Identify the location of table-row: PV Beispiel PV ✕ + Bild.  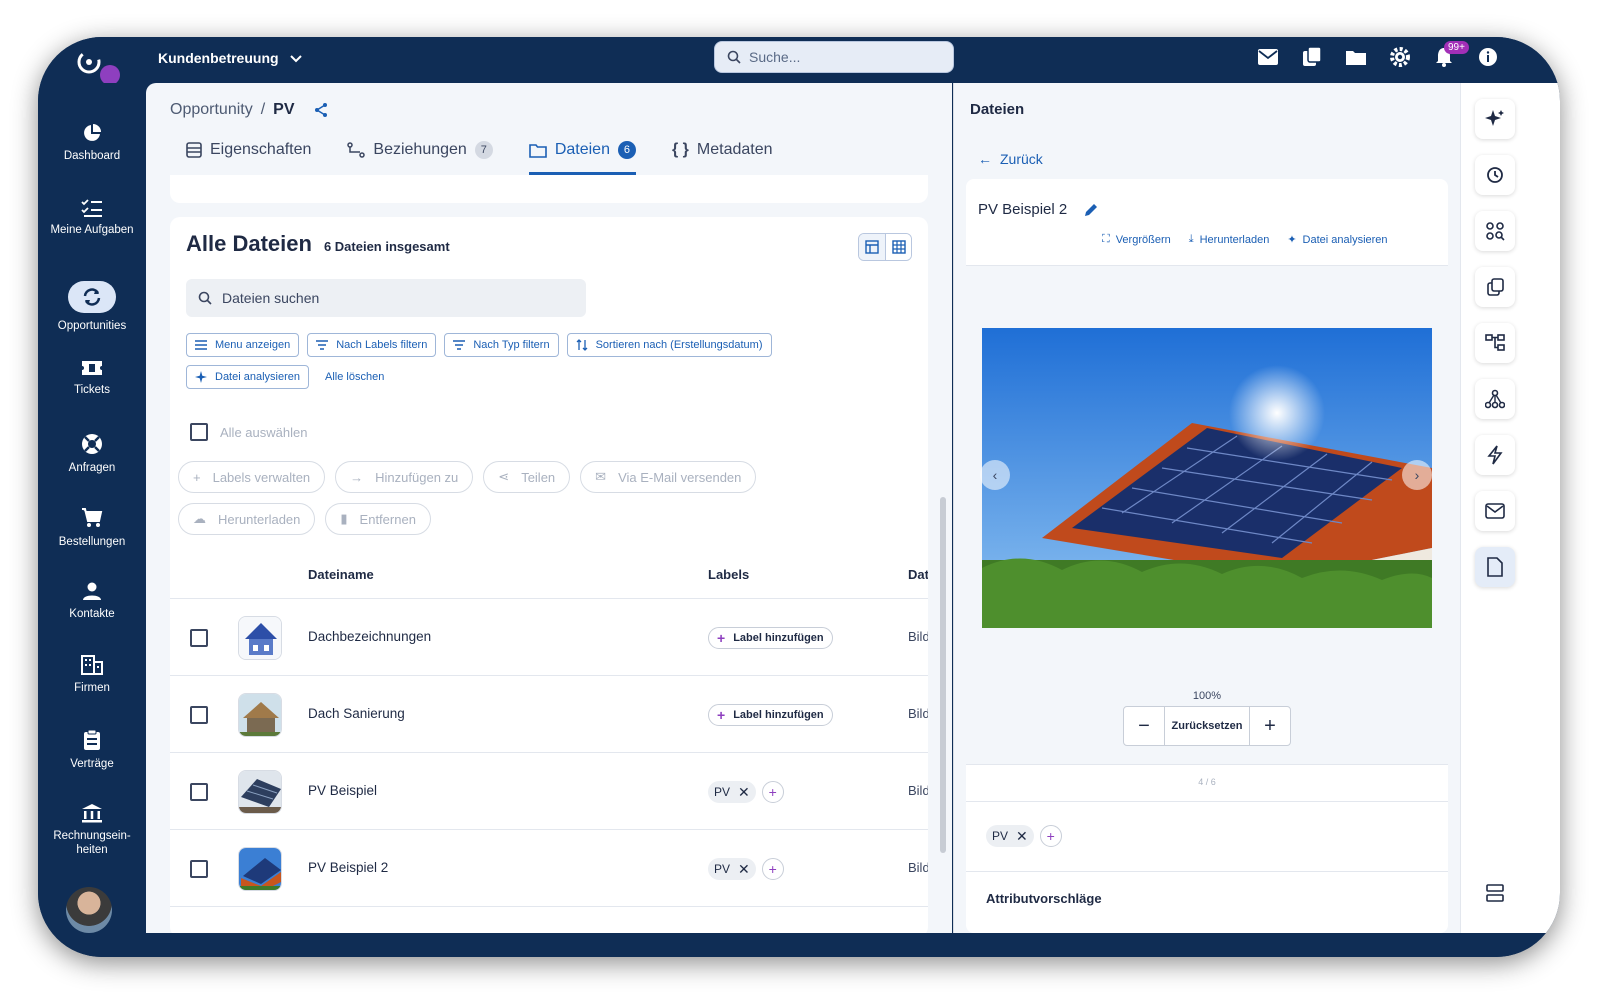
(549, 792).